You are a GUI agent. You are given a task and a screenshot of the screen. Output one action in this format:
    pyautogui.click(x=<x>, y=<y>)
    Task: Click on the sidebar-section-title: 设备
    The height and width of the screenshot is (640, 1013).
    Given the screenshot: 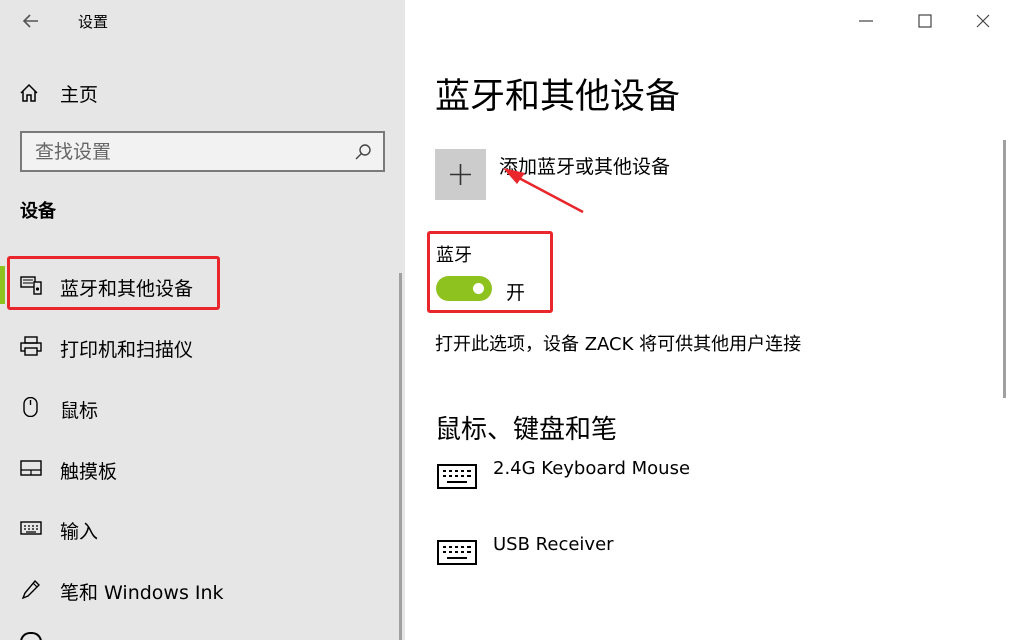 What is the action you would take?
    pyautogui.click(x=38, y=211)
    